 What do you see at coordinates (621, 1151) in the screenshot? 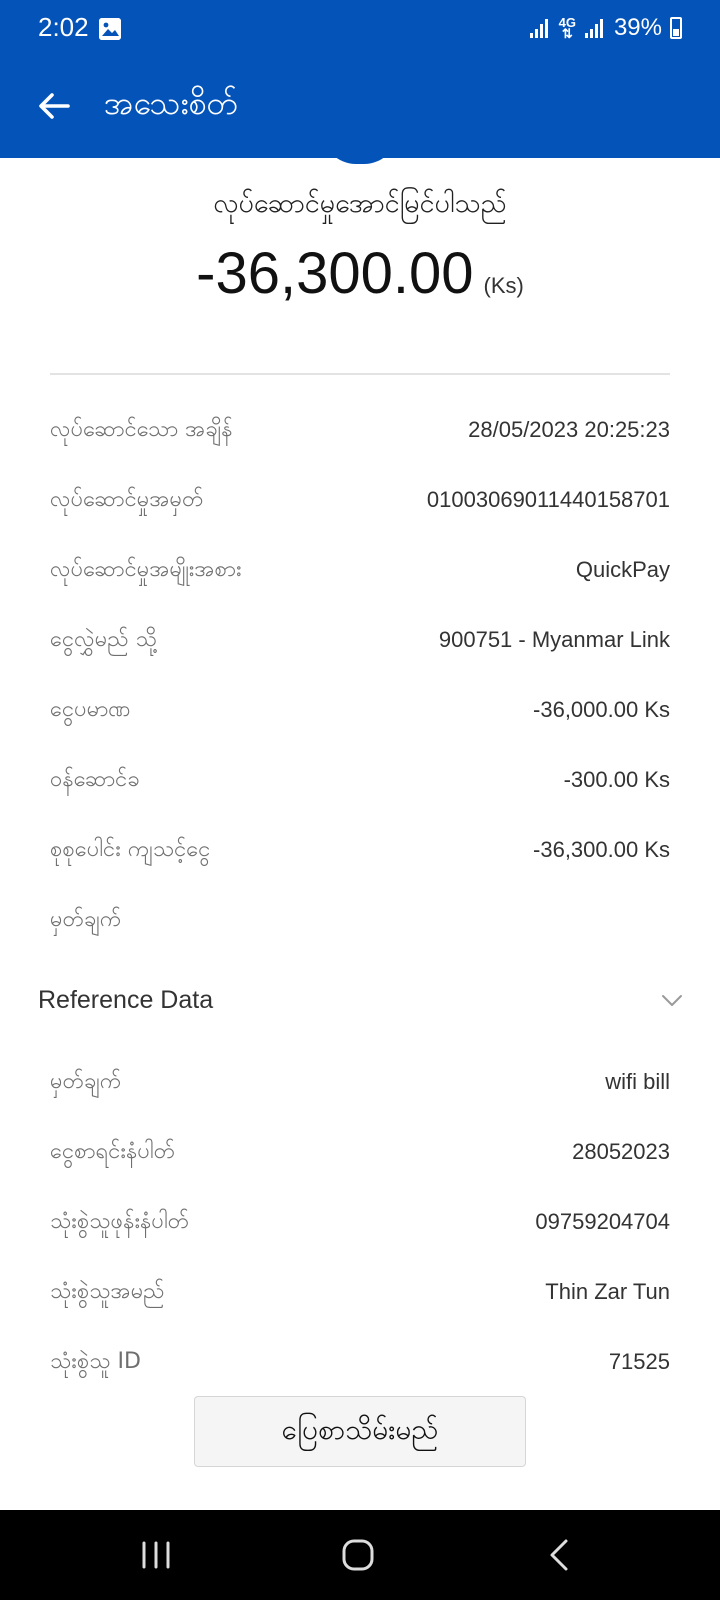
I see `reference-value: 28052023` at bounding box center [621, 1151].